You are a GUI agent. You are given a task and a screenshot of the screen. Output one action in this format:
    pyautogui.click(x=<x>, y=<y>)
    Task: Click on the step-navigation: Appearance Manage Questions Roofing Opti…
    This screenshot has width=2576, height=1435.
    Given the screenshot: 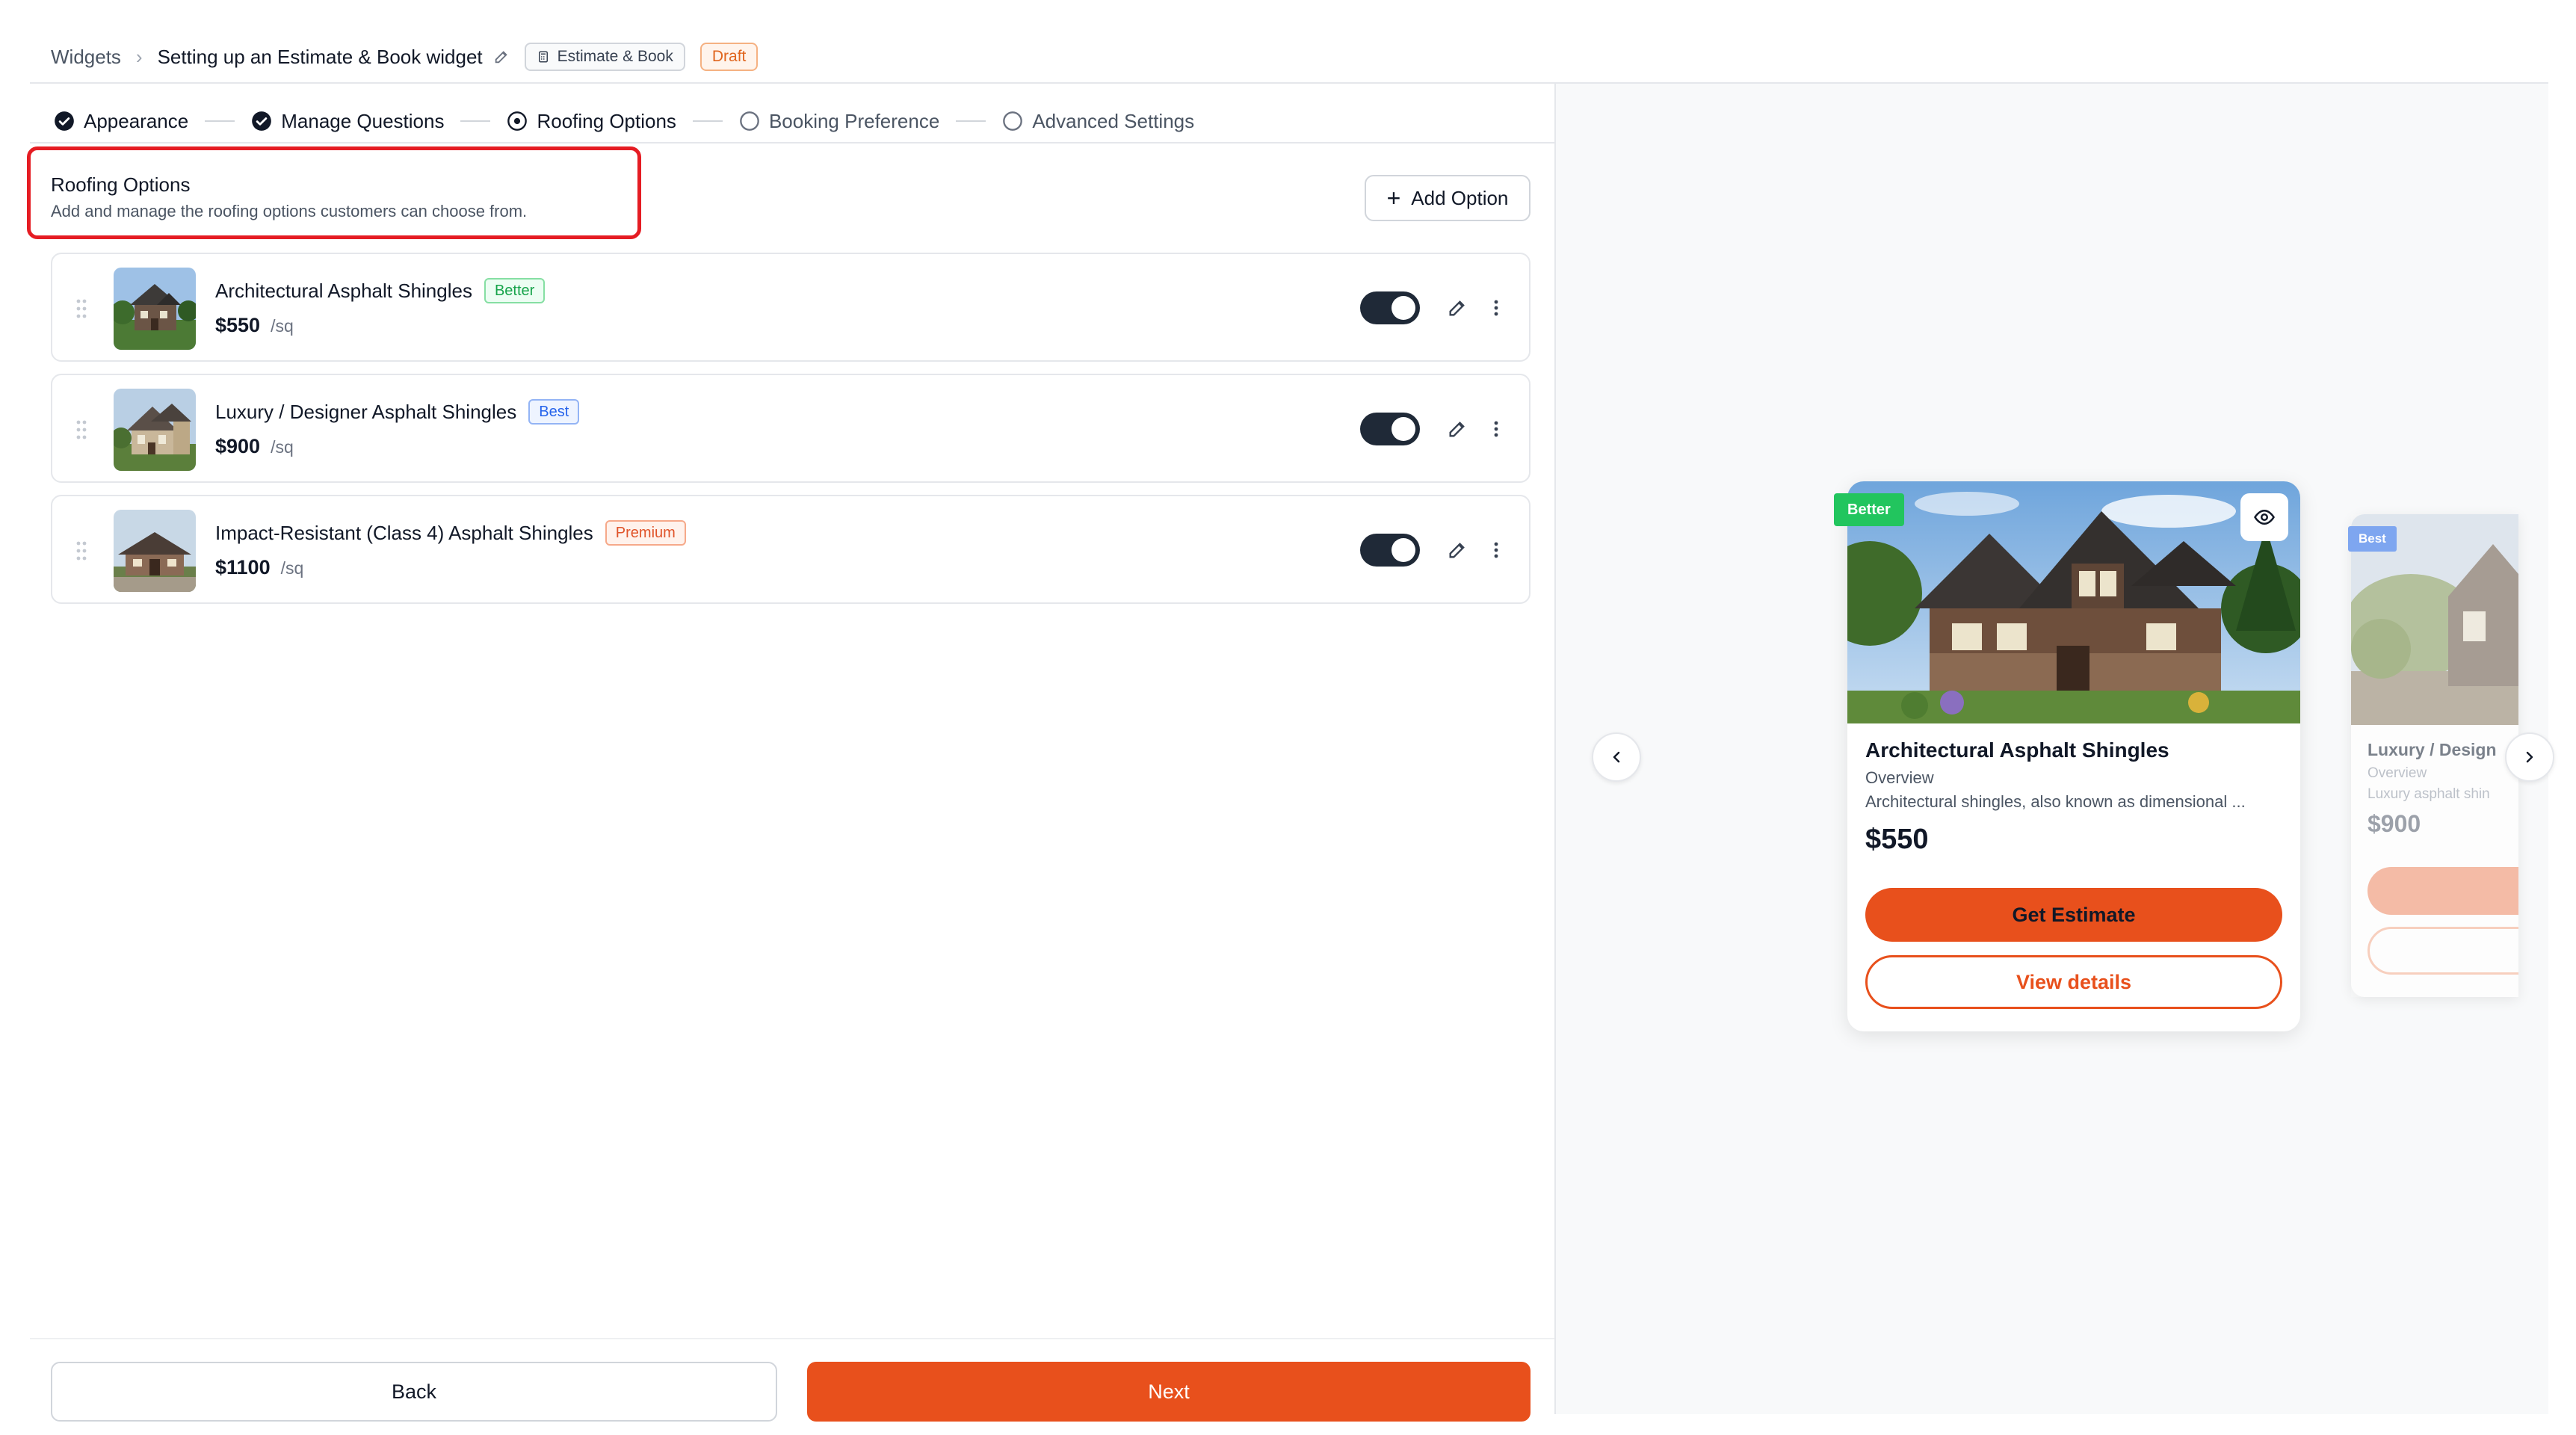 What is the action you would take?
    pyautogui.click(x=624, y=122)
    